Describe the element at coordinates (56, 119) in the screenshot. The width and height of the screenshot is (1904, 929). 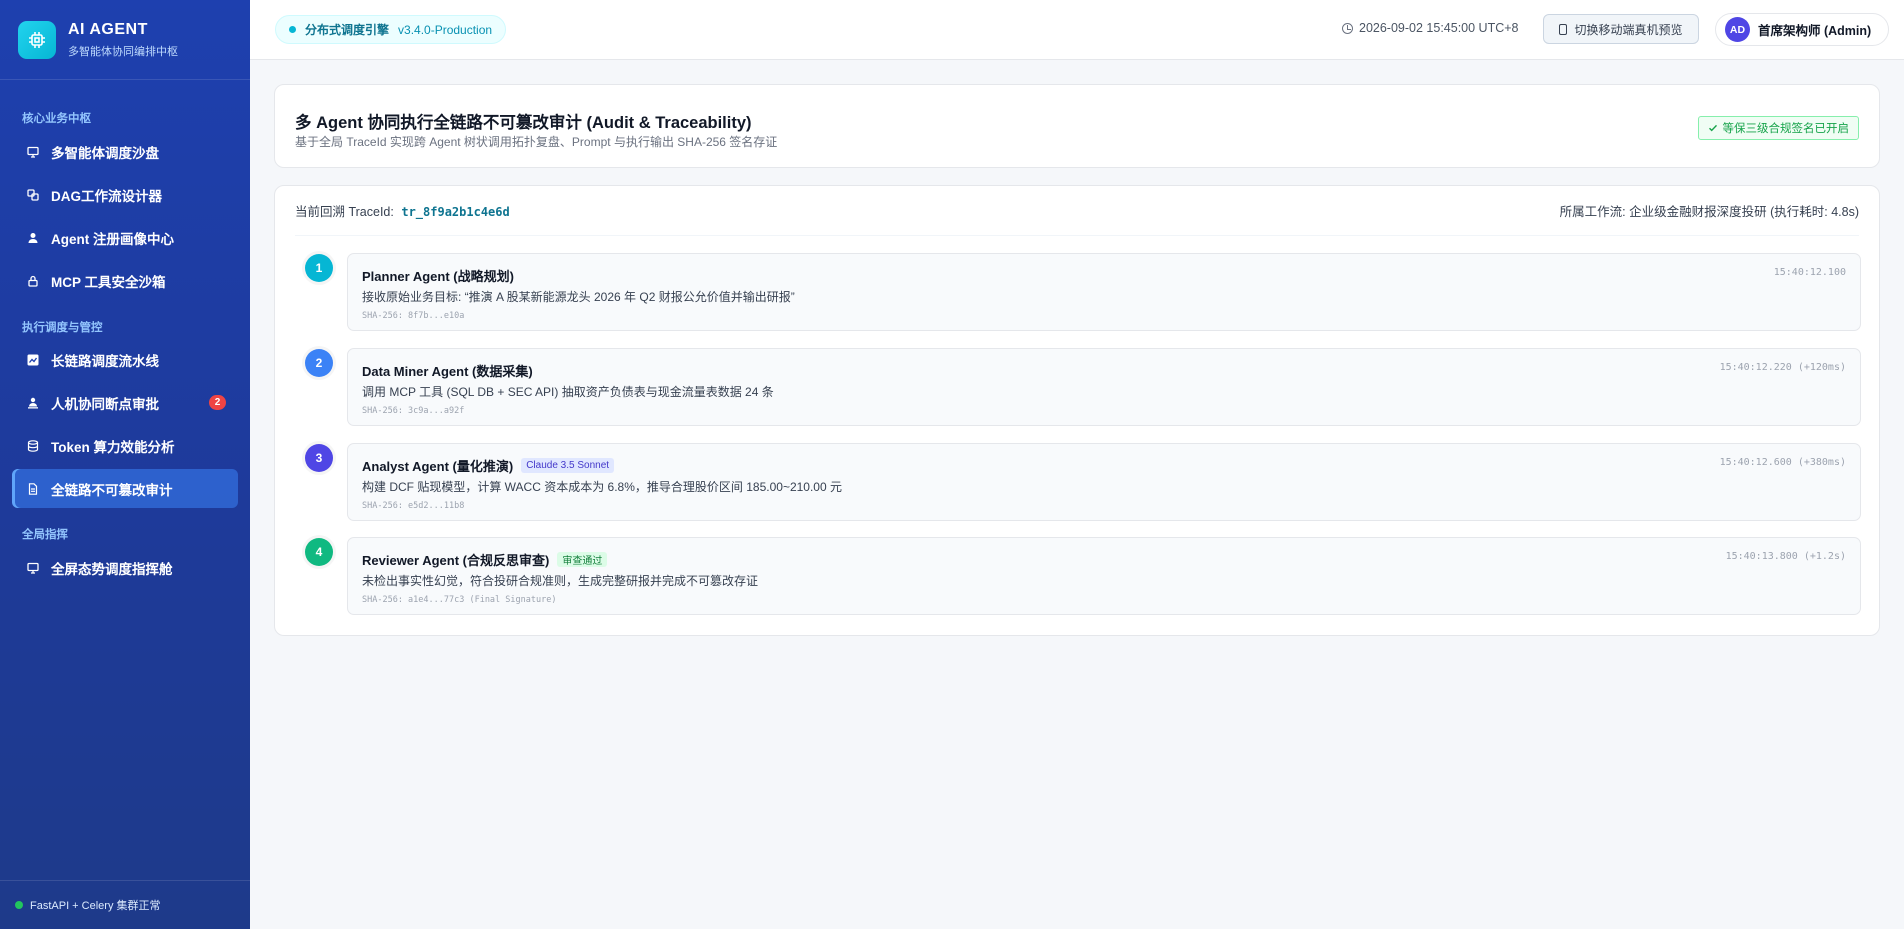
I see `nav-section-core: 核心业务中枢` at that location.